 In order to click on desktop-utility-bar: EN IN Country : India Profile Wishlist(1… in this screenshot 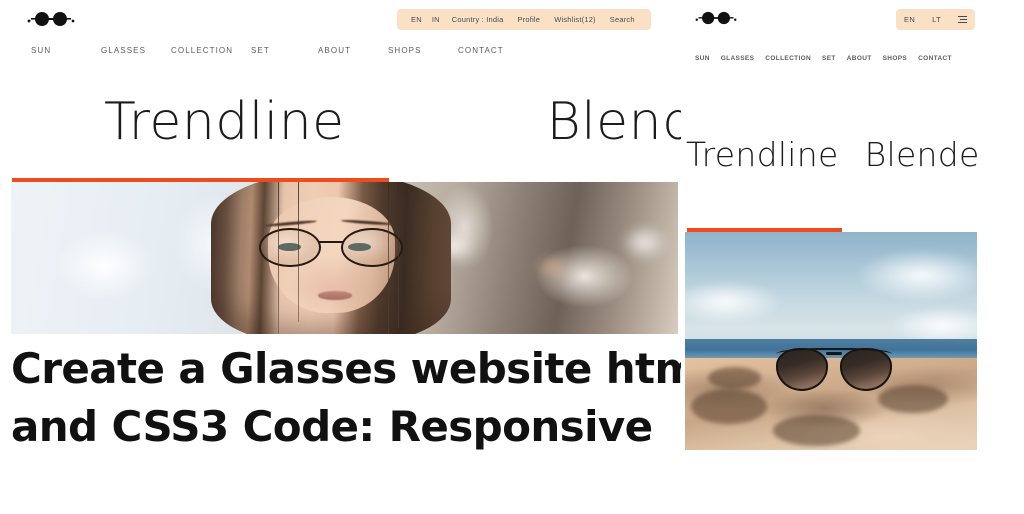, I will do `click(524, 19)`.